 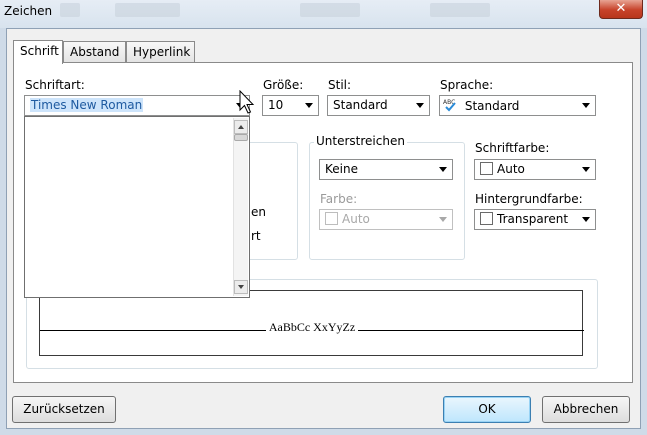 I want to click on underline-color-combobox: Auto, so click(x=386, y=219).